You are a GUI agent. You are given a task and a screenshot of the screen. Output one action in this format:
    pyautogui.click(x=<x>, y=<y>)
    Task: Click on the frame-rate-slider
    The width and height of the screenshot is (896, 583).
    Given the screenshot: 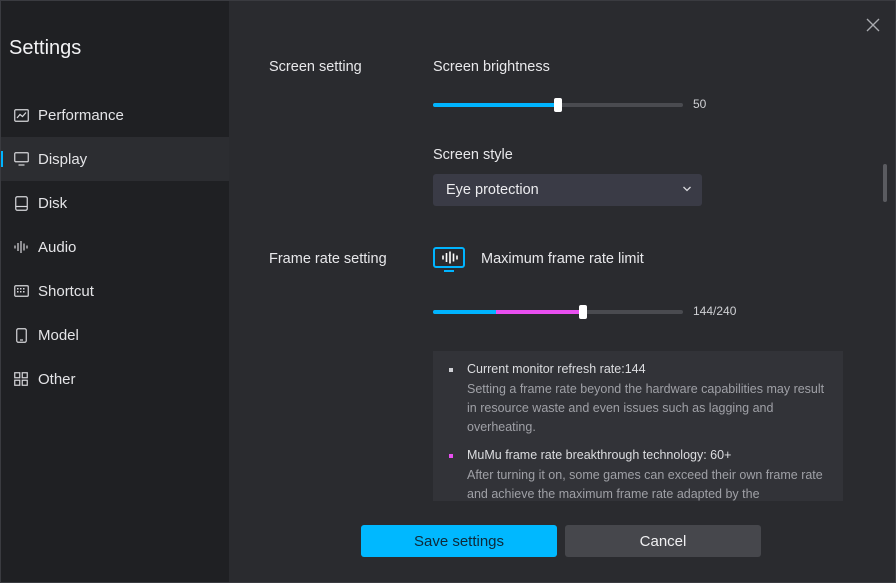 What is the action you would take?
    pyautogui.click(x=558, y=312)
    